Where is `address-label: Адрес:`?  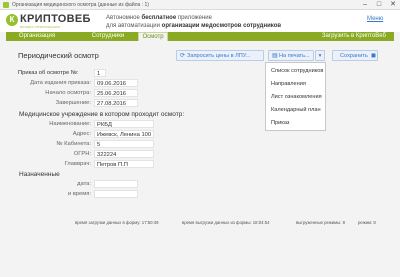 address-label: Адрес: is located at coordinates (81, 134).